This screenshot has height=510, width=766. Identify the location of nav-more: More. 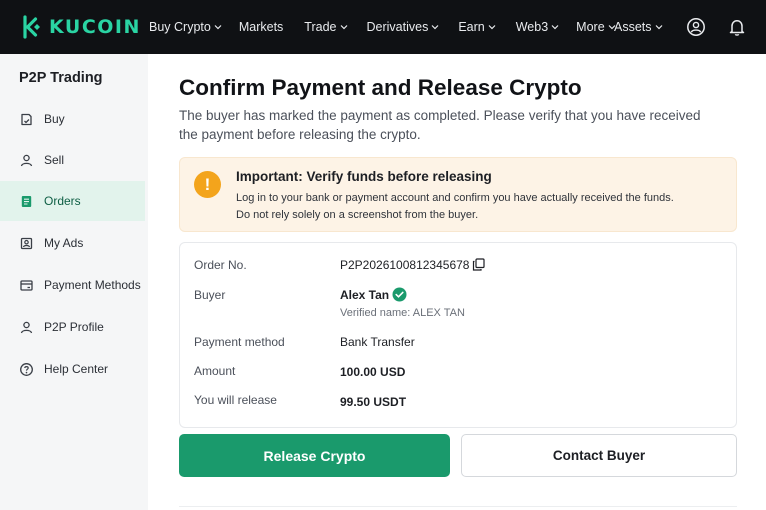
(596, 27).